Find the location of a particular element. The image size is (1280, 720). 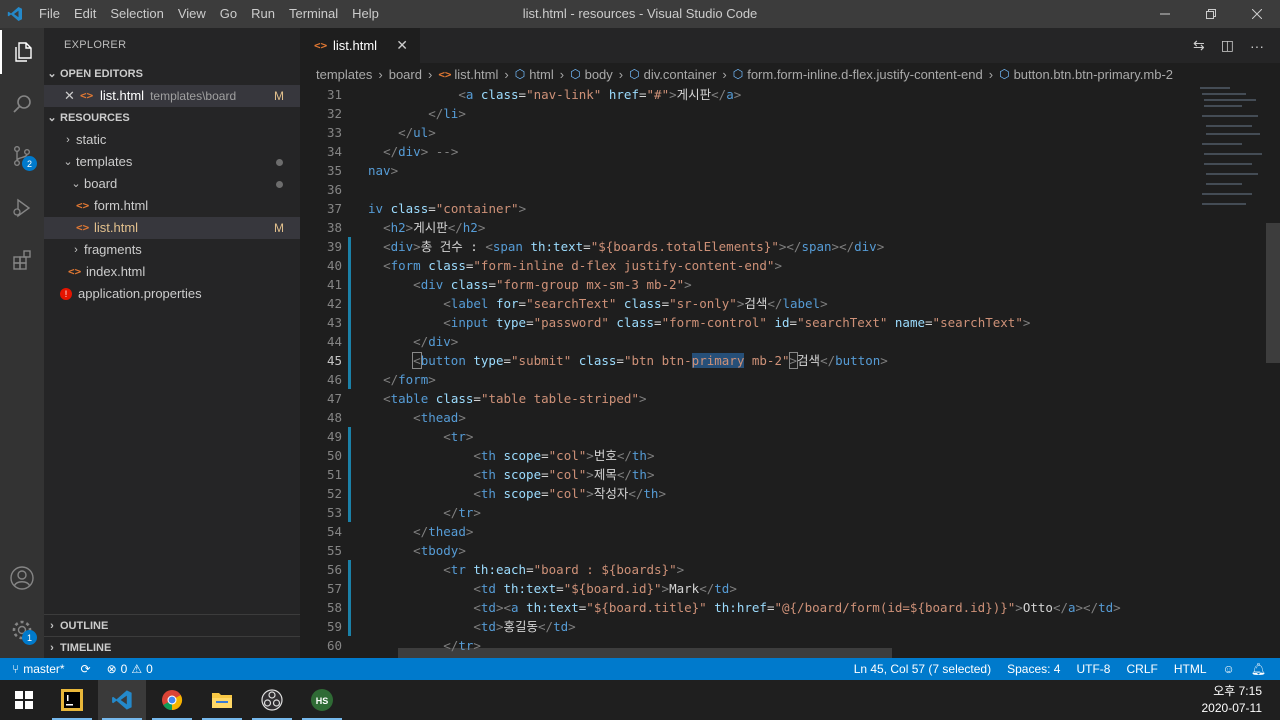

menu-go: Go is located at coordinates (228, 14).